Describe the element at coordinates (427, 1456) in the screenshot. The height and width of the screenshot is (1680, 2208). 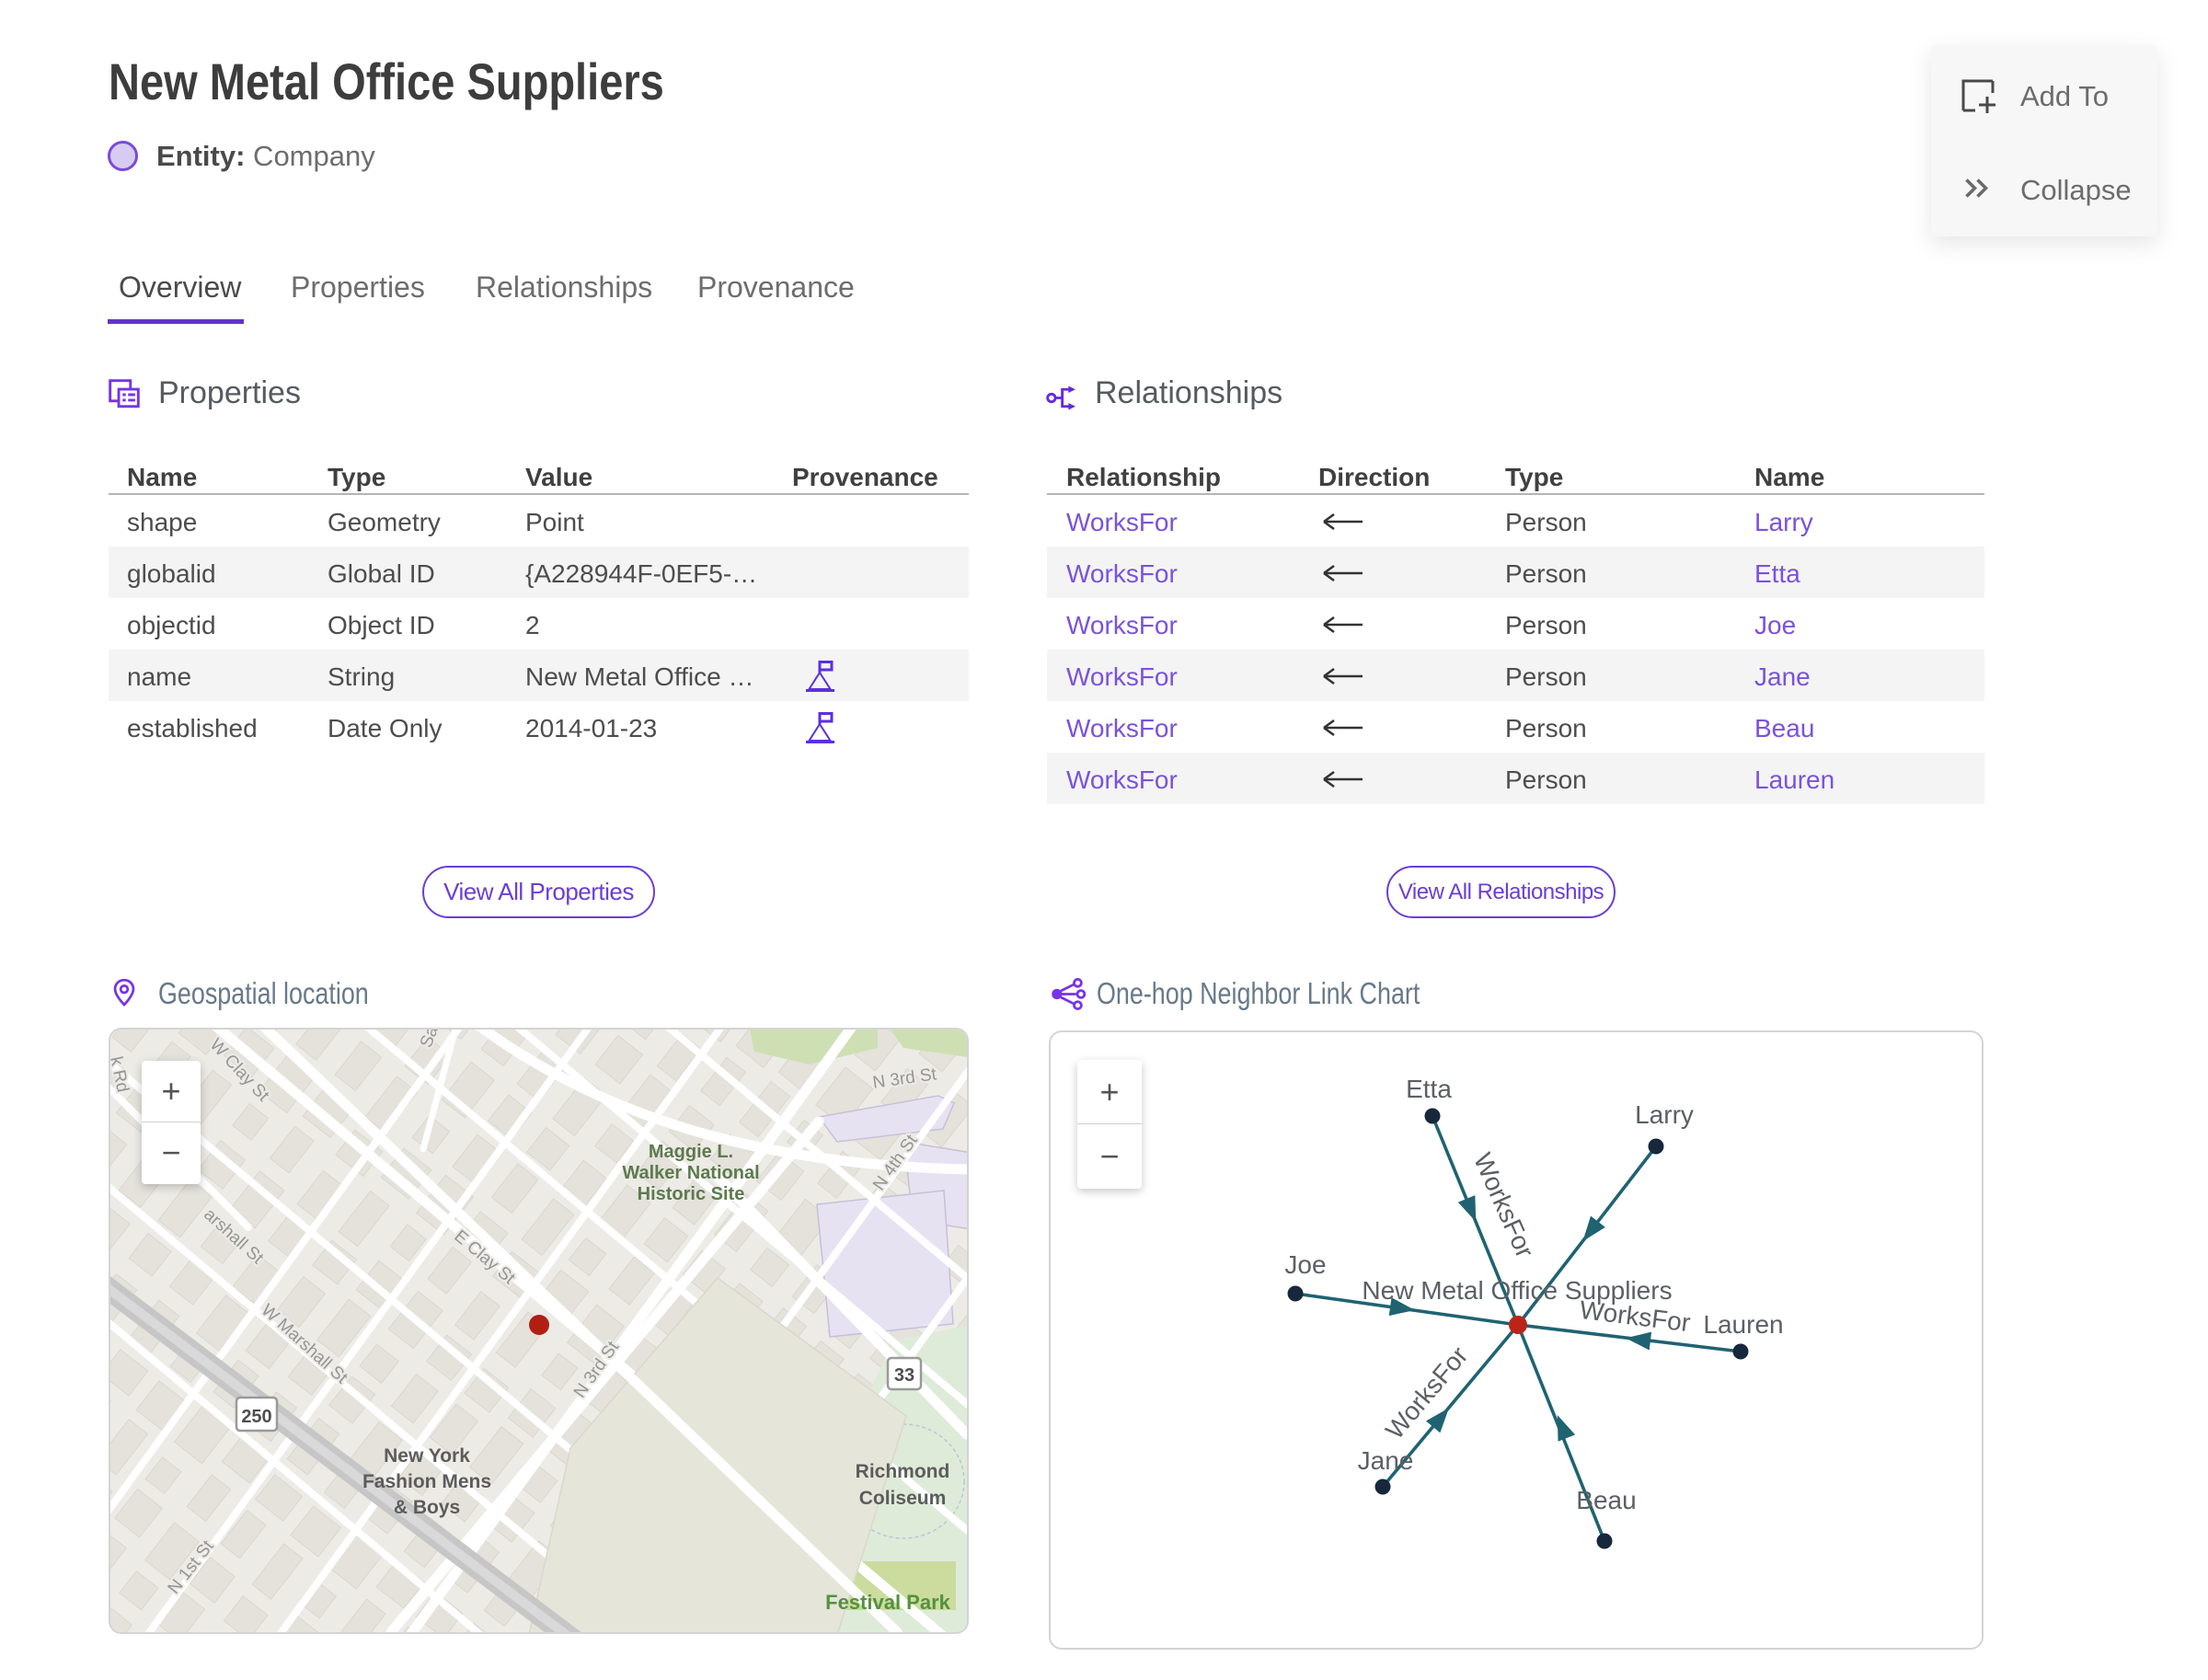
I see `svg-text: New York` at that location.